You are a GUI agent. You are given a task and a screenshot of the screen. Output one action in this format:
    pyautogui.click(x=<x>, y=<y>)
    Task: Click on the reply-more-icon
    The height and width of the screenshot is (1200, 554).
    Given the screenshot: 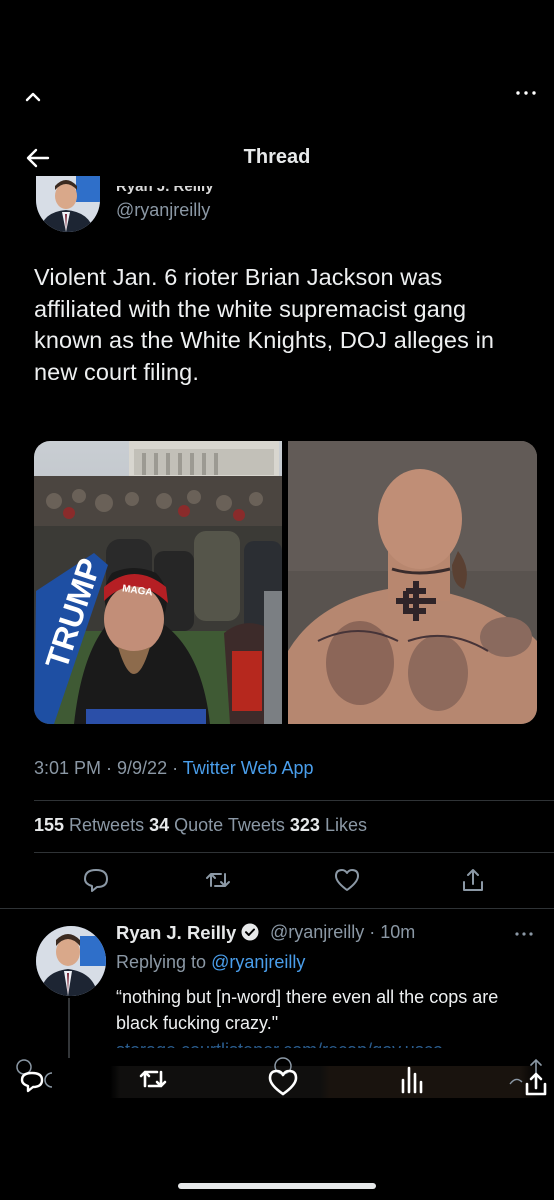 What is the action you would take?
    pyautogui.click(x=524, y=934)
    